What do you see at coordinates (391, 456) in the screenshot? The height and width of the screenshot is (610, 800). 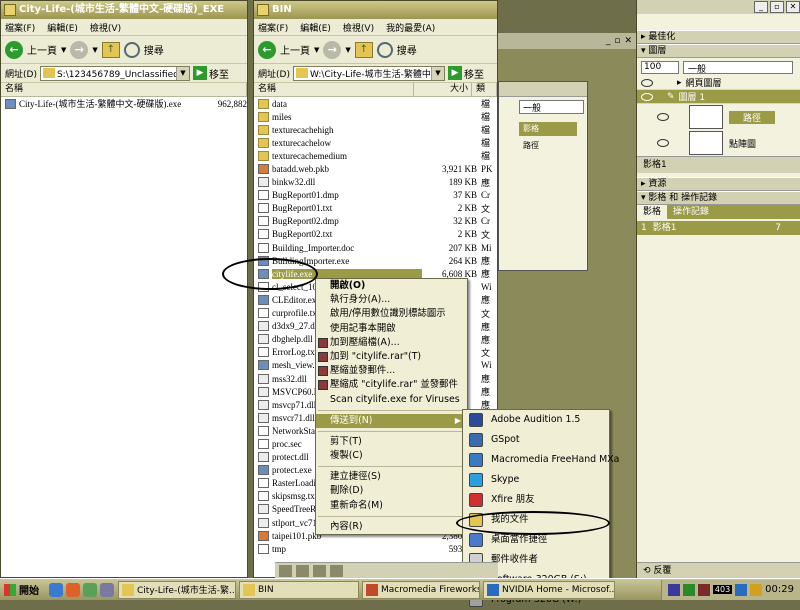 I see `context-menu-item: 複製(C)` at bounding box center [391, 456].